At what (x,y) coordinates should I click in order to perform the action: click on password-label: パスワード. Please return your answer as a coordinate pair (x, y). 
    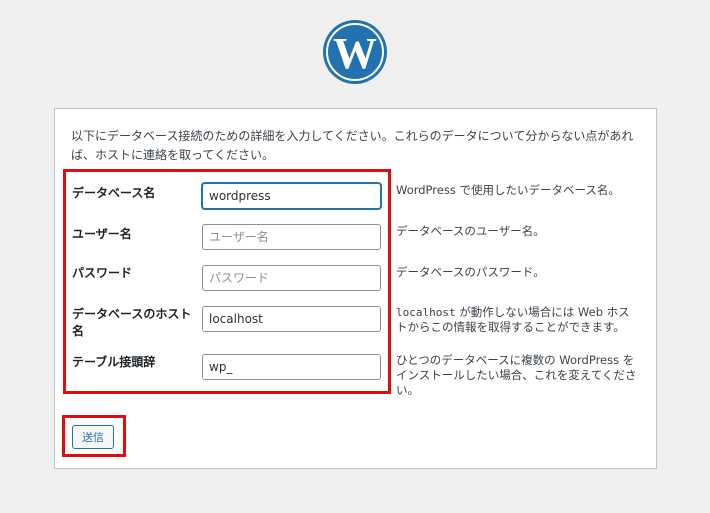
    Looking at the image, I should click on (102, 273).